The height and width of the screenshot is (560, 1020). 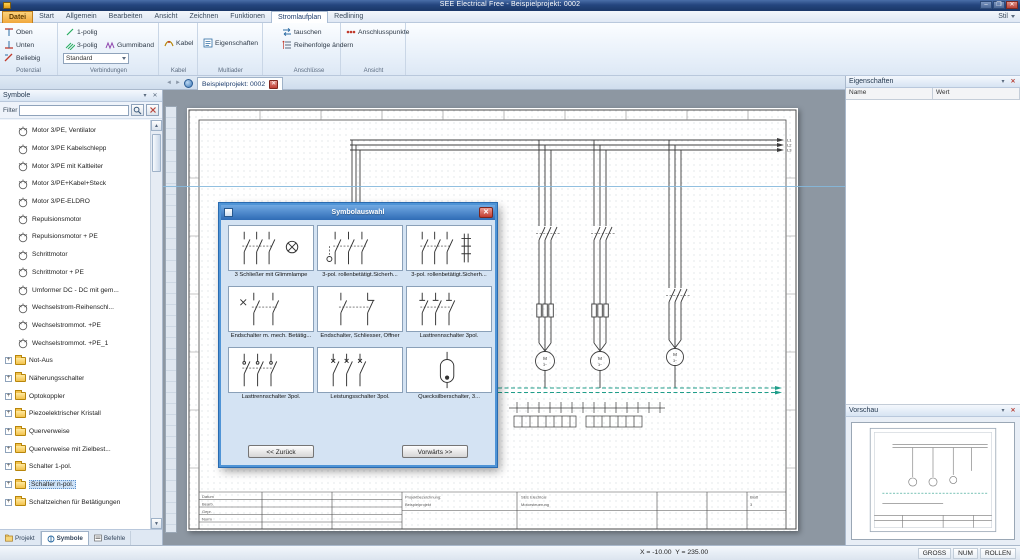 What do you see at coordinates (75, 502) in the screenshot?
I see `tree-item-schaltzeichen-für-betätigungen: + Schaltzeichen für Betätigungen` at bounding box center [75, 502].